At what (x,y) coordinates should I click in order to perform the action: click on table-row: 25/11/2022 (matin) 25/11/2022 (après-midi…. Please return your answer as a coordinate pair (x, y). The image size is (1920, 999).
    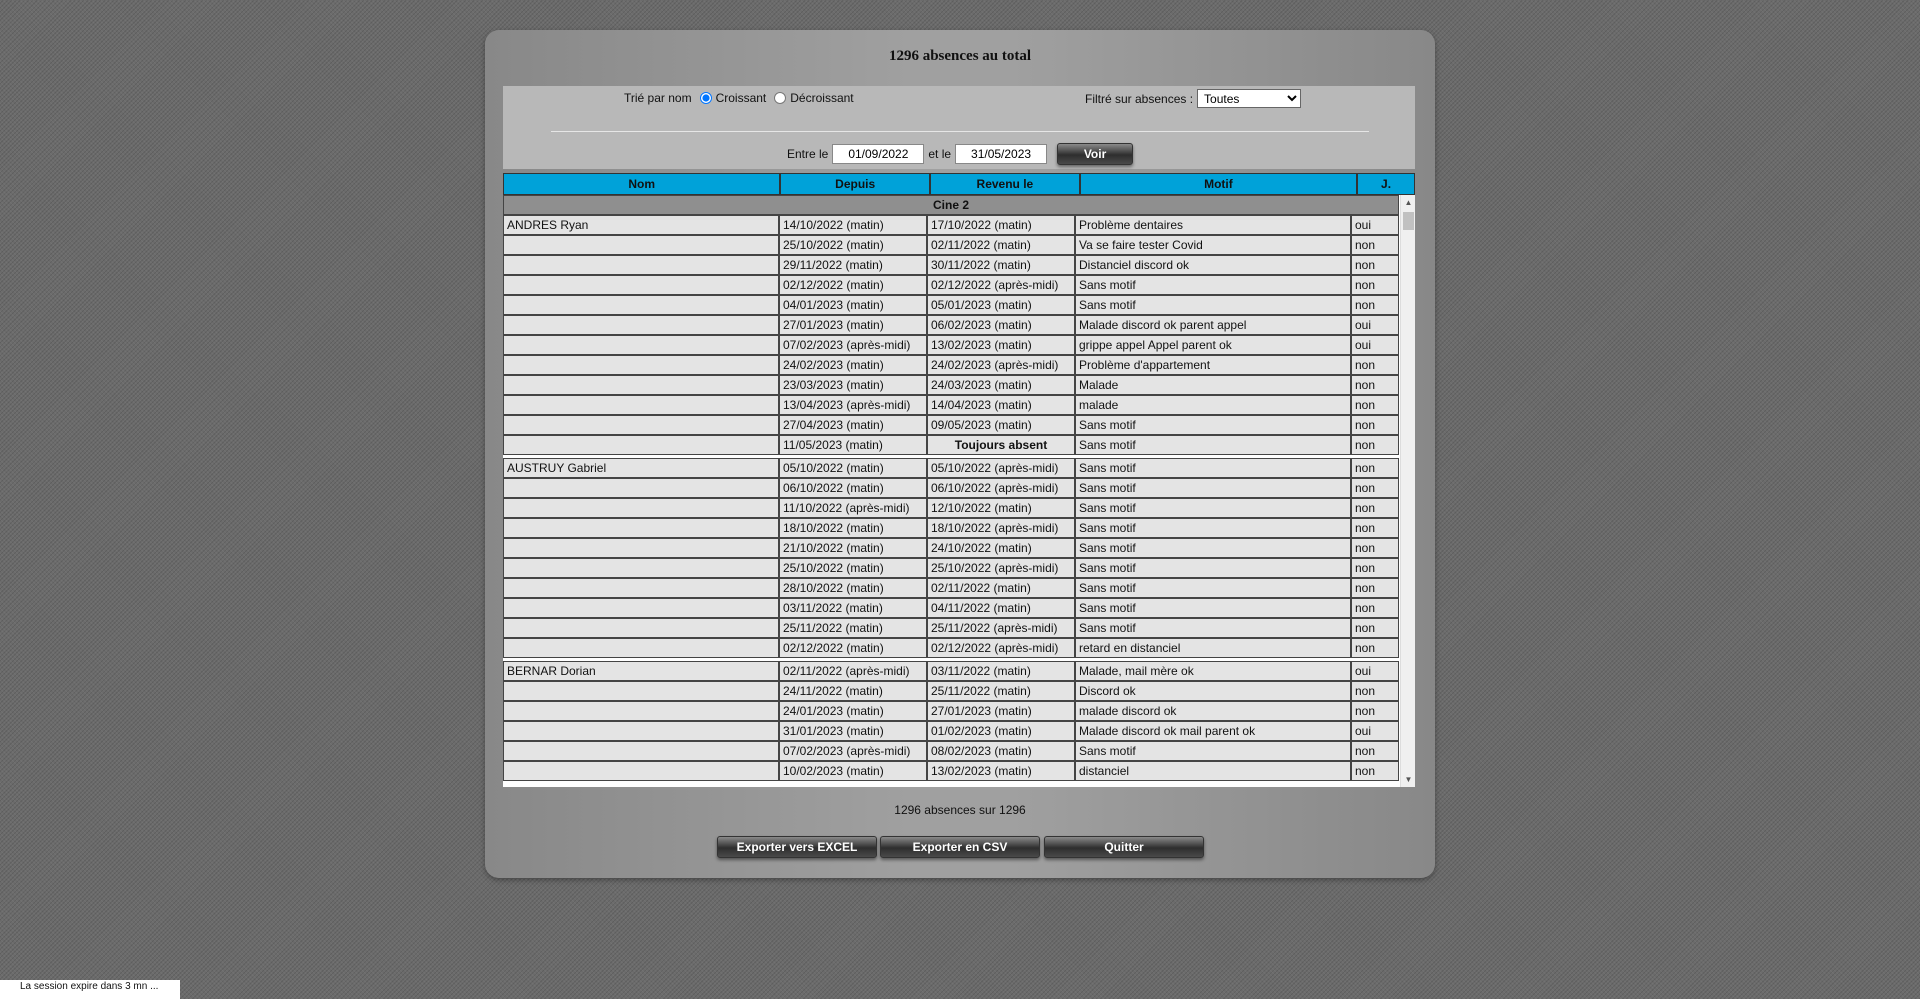
    Looking at the image, I should click on (951, 628).